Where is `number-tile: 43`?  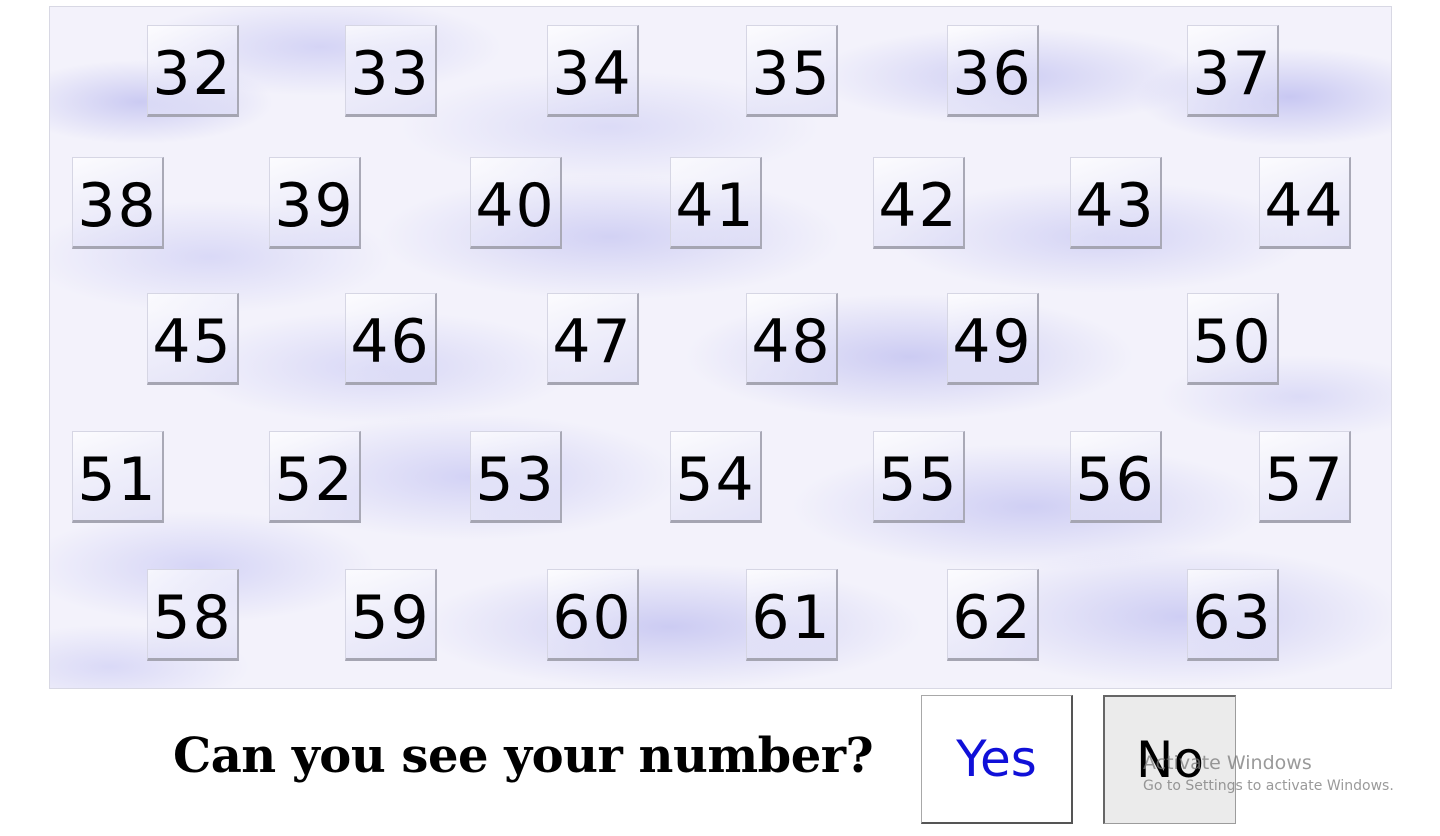
number-tile: 43 is located at coordinates (1116, 203).